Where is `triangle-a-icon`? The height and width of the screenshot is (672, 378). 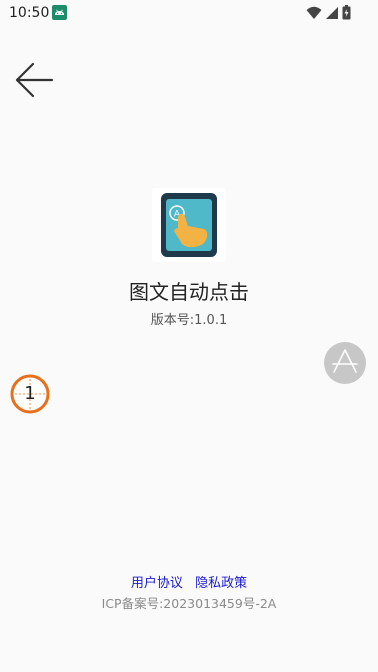 triangle-a-icon is located at coordinates (345, 363).